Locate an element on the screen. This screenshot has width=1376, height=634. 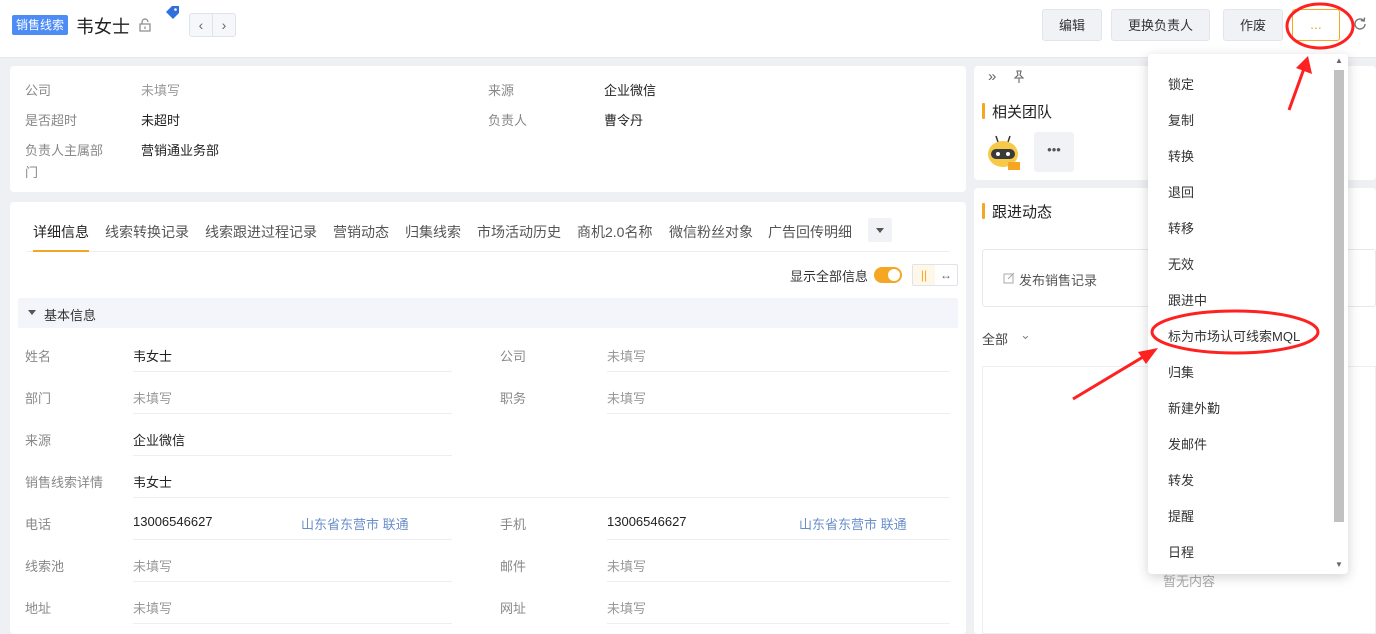
section-title: 基本信息 is located at coordinates (70, 315).